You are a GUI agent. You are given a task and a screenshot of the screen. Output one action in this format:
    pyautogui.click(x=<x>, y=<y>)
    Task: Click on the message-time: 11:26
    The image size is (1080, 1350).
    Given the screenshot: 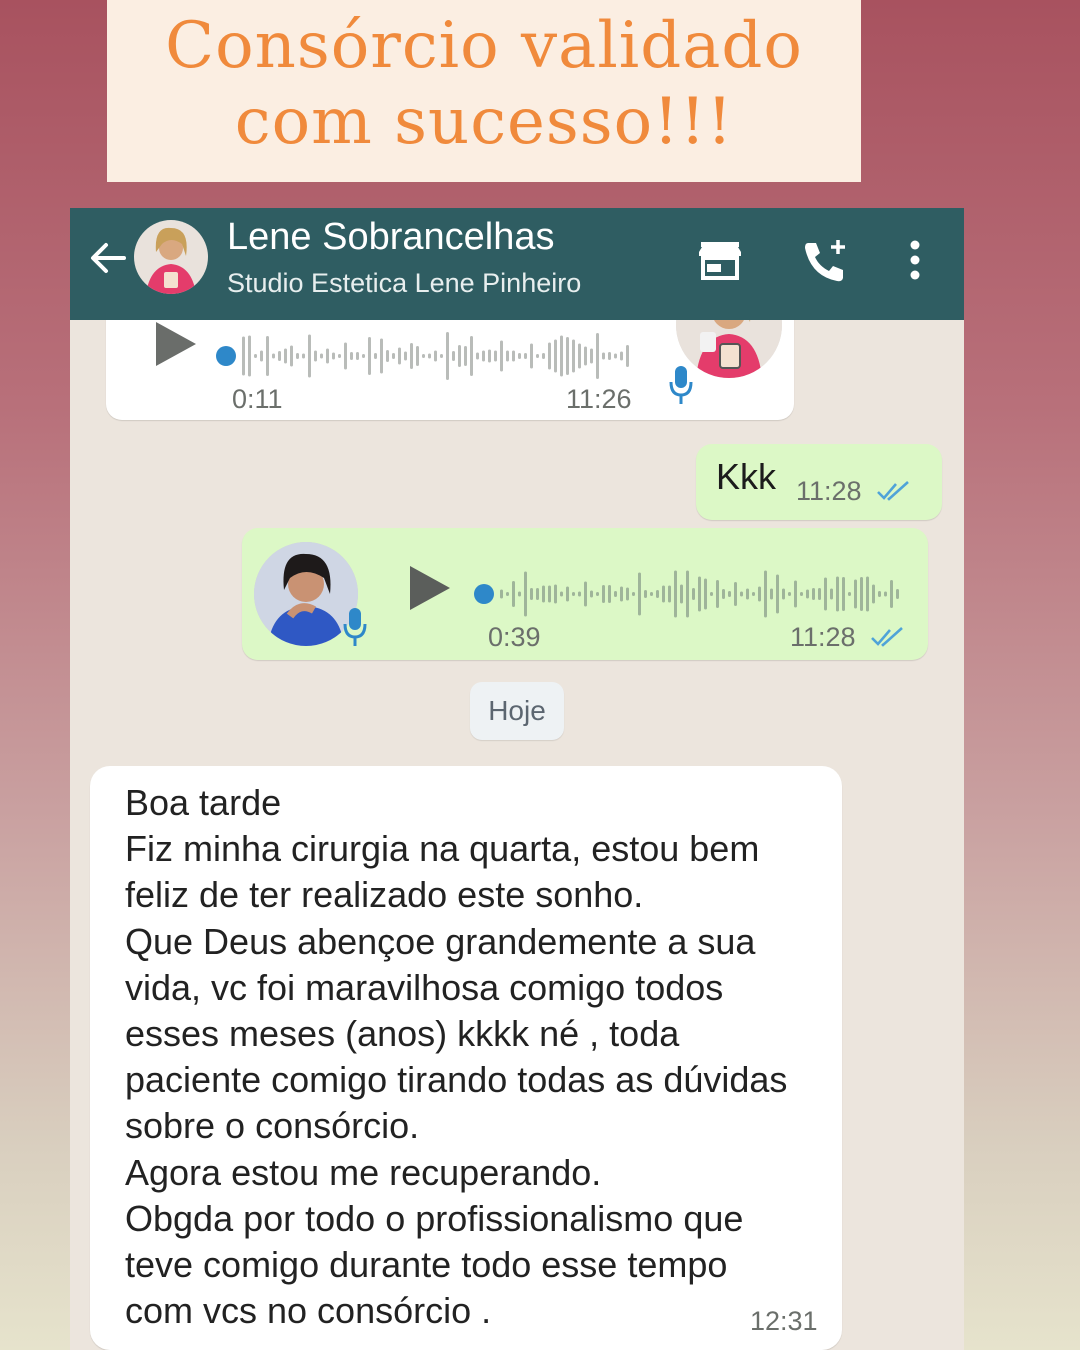 What is the action you would take?
    pyautogui.click(x=599, y=399)
    